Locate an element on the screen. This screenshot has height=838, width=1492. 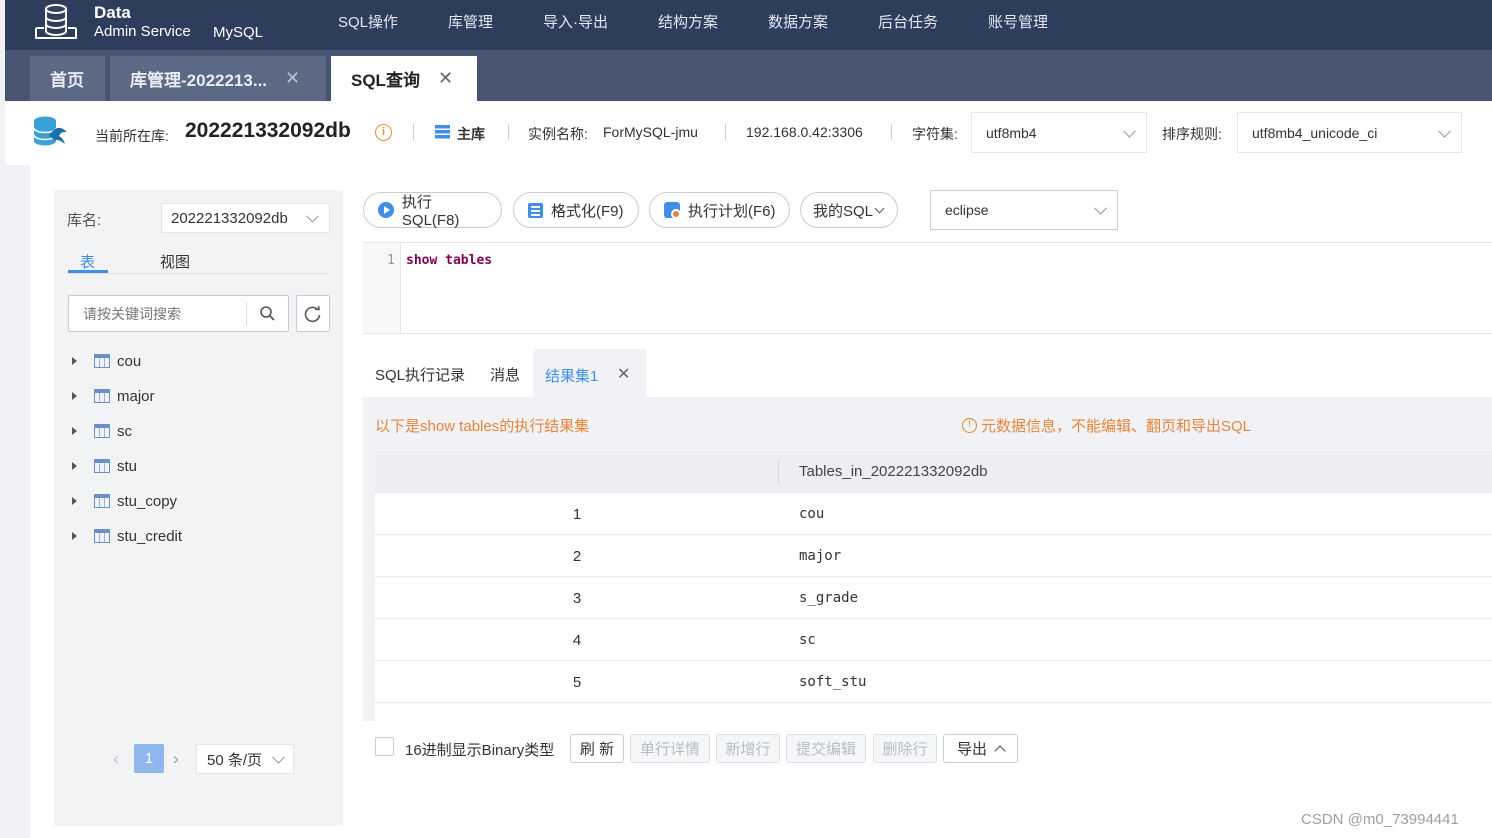
sql-keyword: tables is located at coordinates (469, 260).